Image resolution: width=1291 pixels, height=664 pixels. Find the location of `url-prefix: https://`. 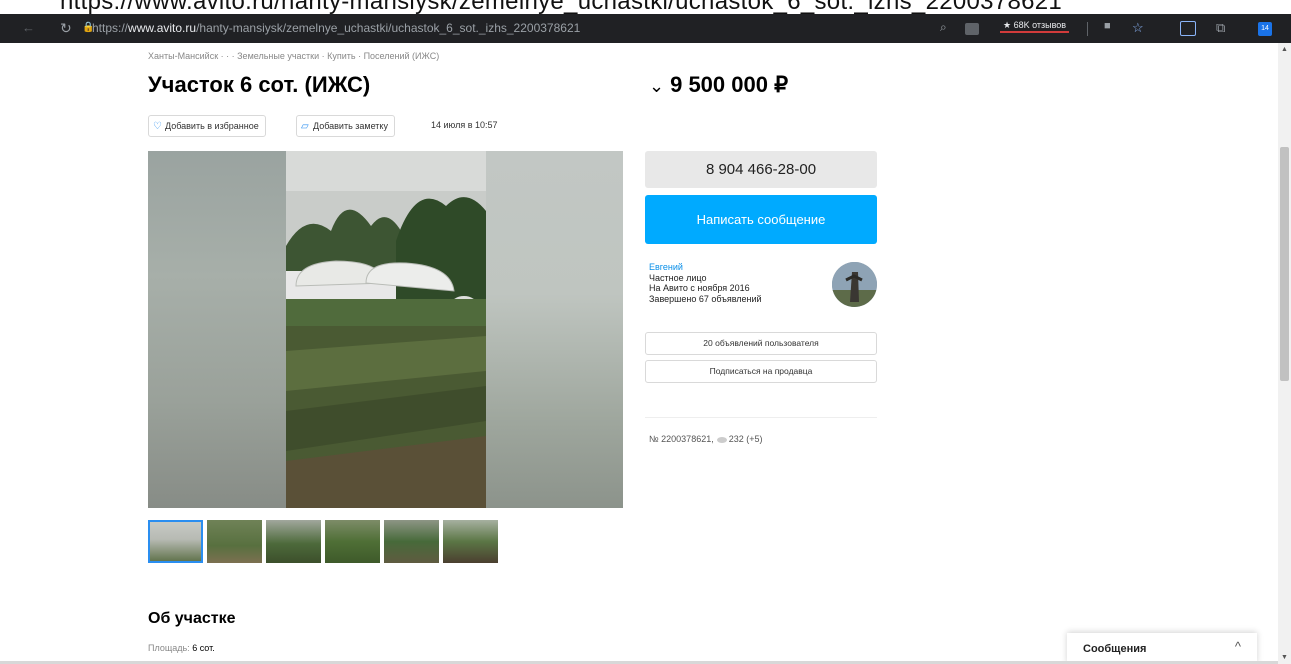

url-prefix: https:// is located at coordinates (110, 28).